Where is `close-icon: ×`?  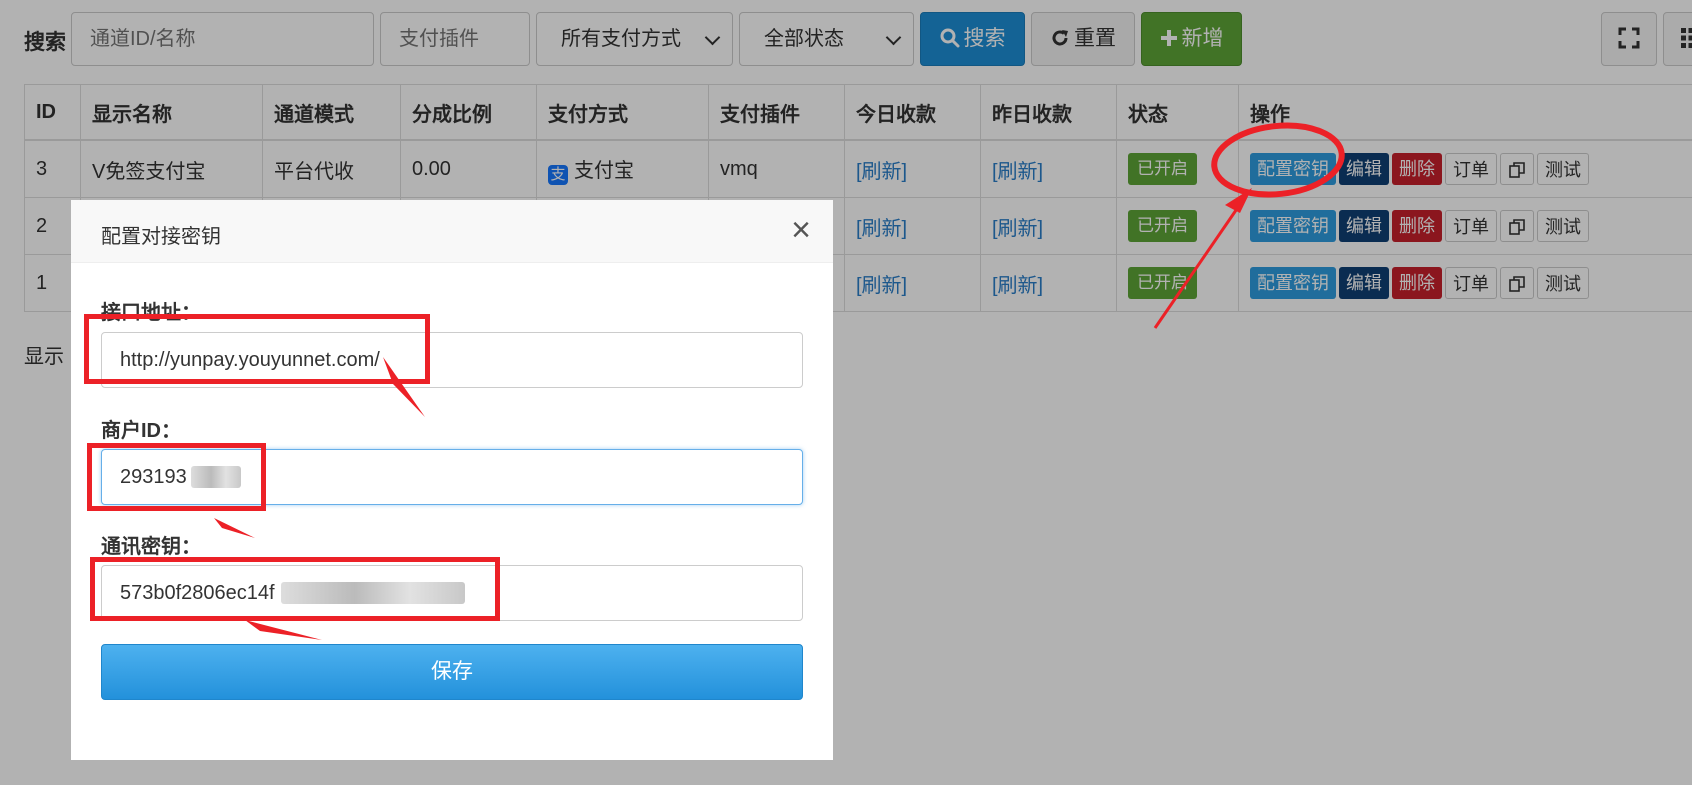
close-icon: × is located at coordinates (801, 230).